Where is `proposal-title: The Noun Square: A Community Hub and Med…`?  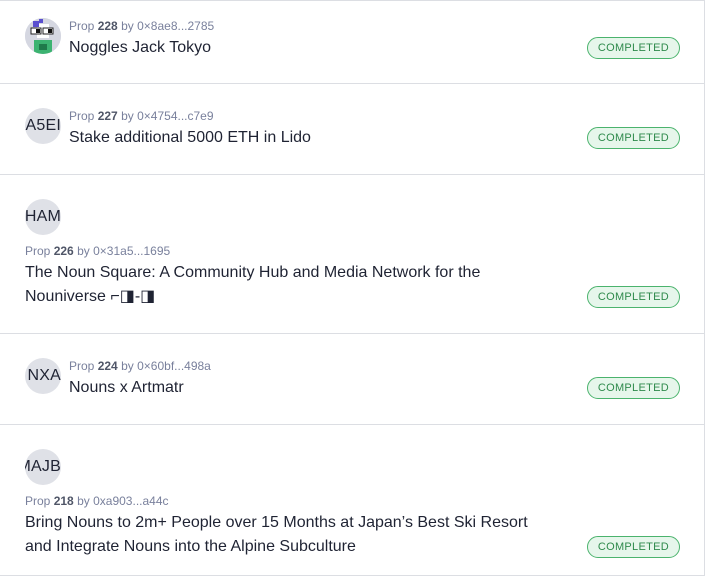
proposal-title: The Noun Square: A Community Hub and Med… is located at coordinates (252, 285).